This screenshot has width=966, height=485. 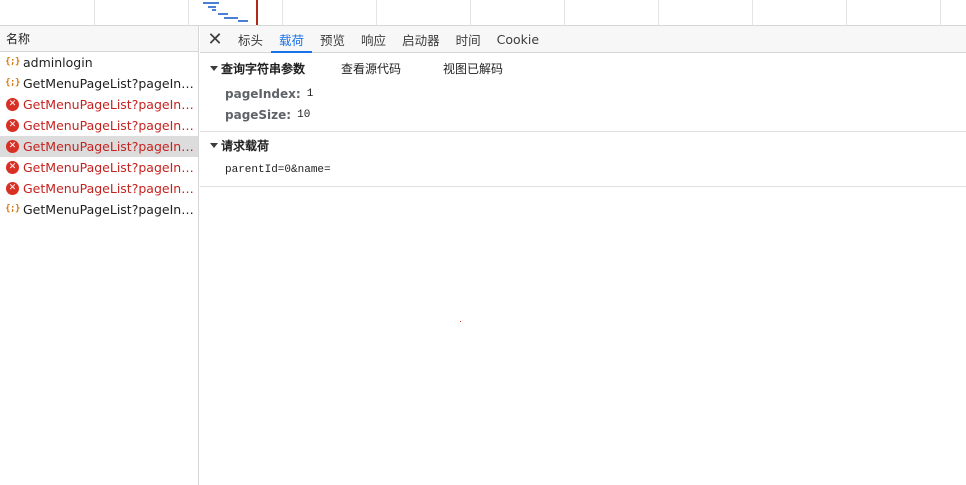 What do you see at coordinates (263, 93) in the screenshot?
I see `param-key: pageIndex:` at bounding box center [263, 93].